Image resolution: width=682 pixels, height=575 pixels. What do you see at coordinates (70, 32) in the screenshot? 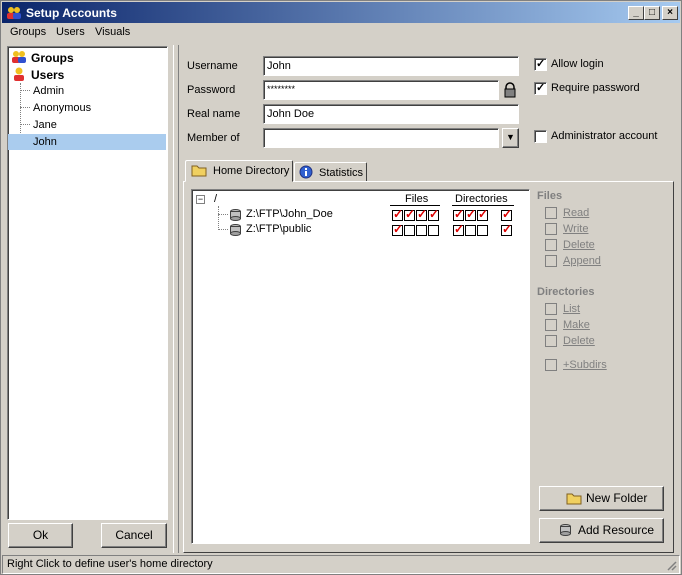
I see `menu-users: Users` at bounding box center [70, 32].